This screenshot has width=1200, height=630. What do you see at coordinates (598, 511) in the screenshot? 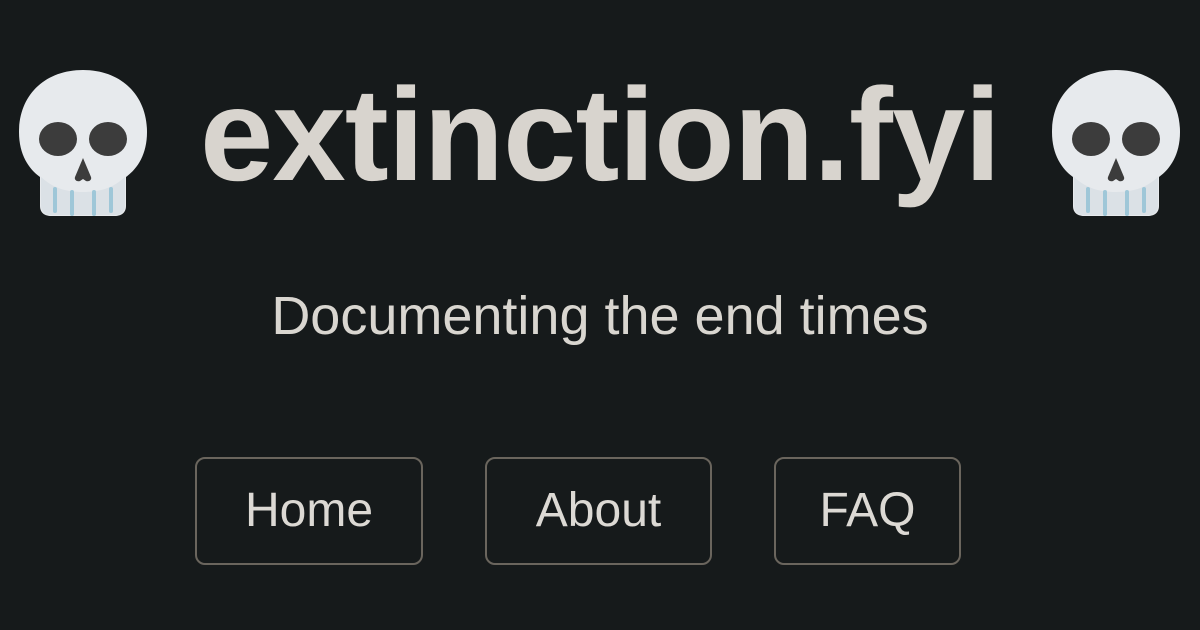
I see `about-button: About` at bounding box center [598, 511].